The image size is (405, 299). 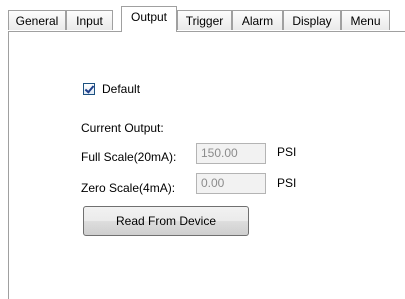 I want to click on tab-display: Display, so click(x=312, y=20).